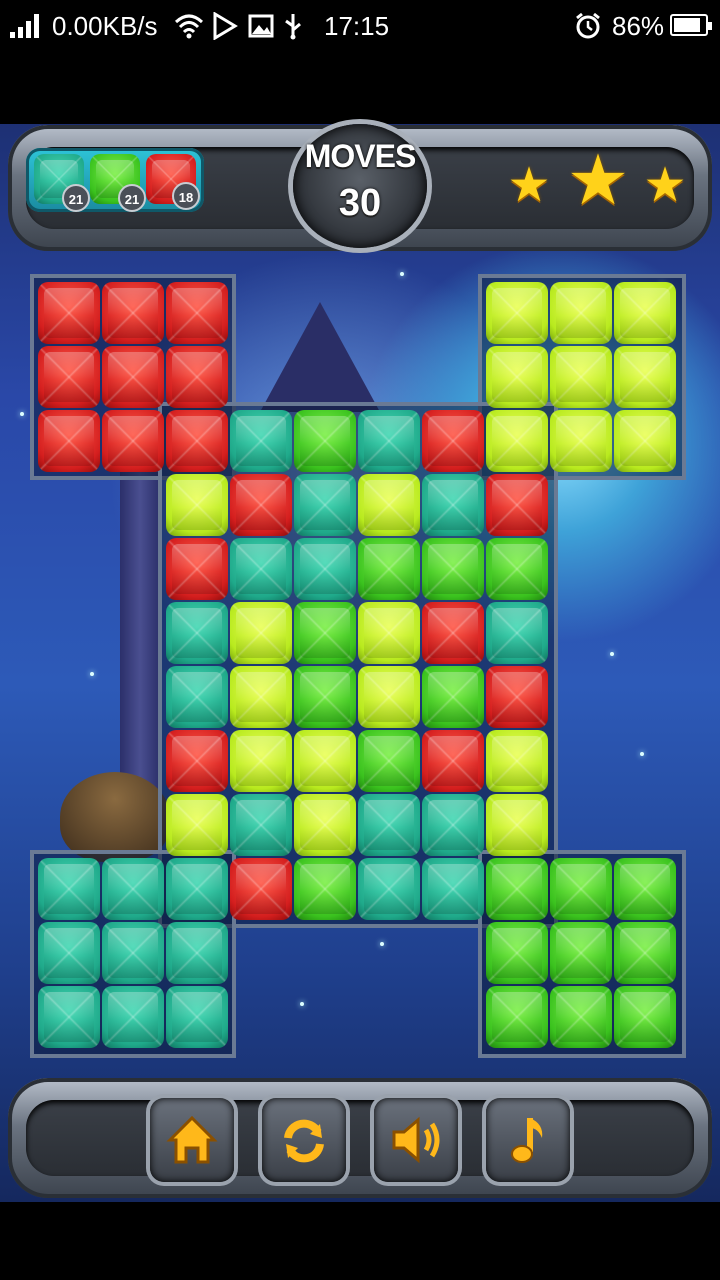 This screenshot has width=720, height=1280. Describe the element at coordinates (357, 26) in the screenshot. I see `clock: 17:15` at that location.